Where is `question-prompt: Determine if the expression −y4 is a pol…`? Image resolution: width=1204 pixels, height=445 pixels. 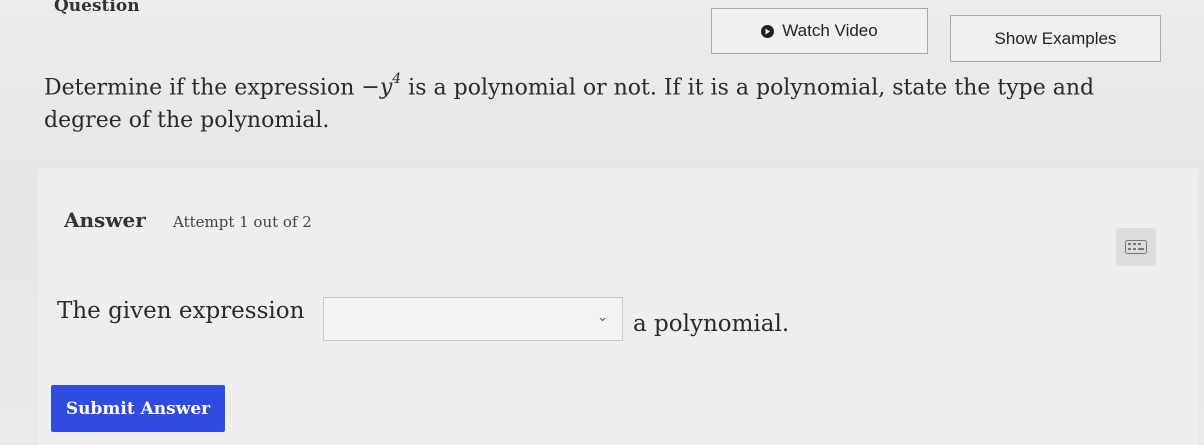 question-prompt: Determine if the expression −y4 is a pol… is located at coordinates (604, 101).